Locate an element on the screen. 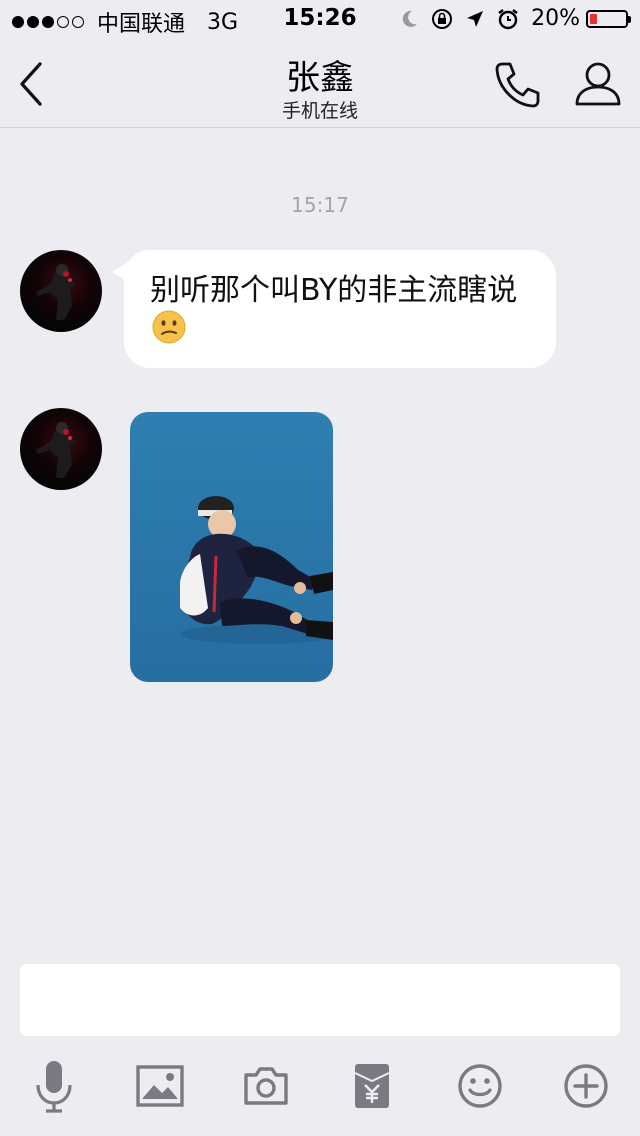  message-image is located at coordinates (231, 547).